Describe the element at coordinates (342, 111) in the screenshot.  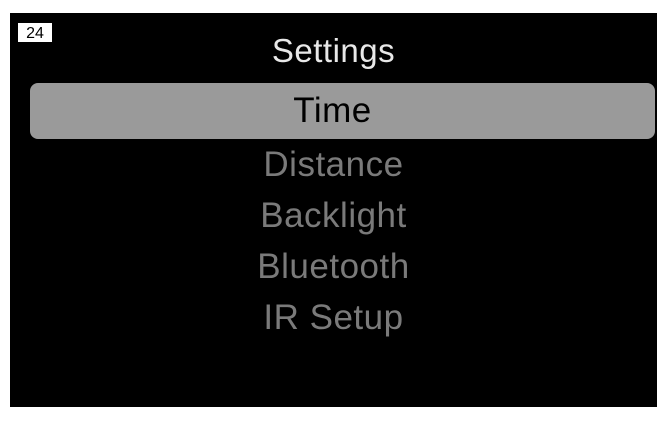
I see `menu-item-time: Time` at that location.